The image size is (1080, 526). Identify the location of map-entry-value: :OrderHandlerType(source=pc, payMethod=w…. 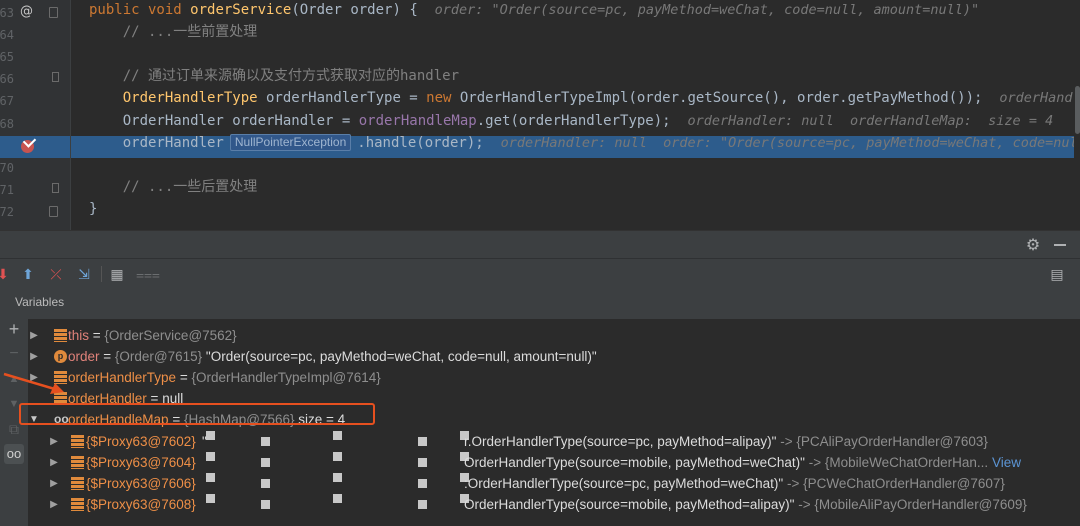
(734, 483).